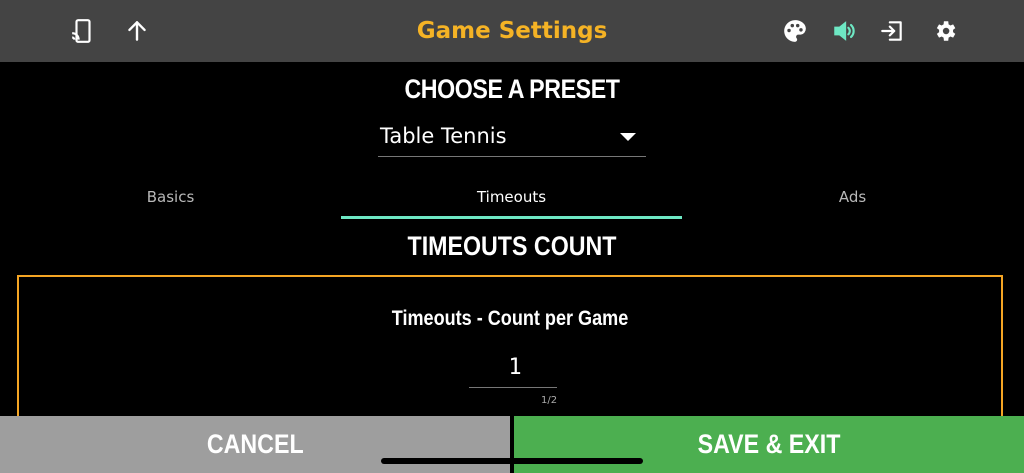  I want to click on settings-tabs: Basics Timeouts Ads, so click(512, 200).